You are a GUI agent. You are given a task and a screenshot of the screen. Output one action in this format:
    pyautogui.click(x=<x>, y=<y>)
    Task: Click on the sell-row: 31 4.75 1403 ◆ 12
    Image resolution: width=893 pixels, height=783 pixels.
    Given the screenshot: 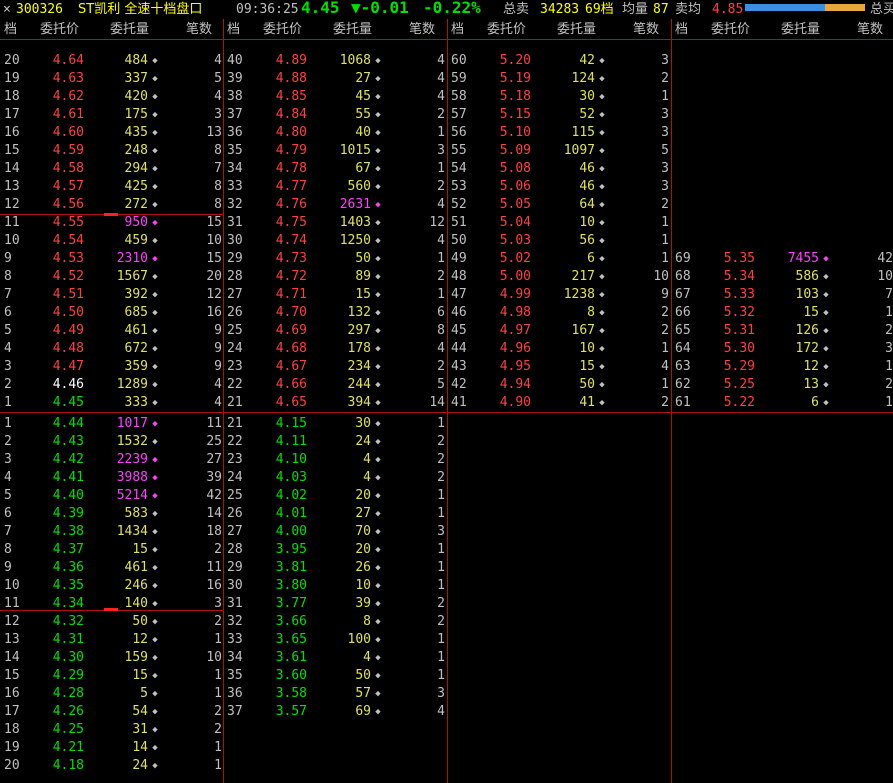 What is the action you would take?
    pyautogui.click(x=335, y=223)
    